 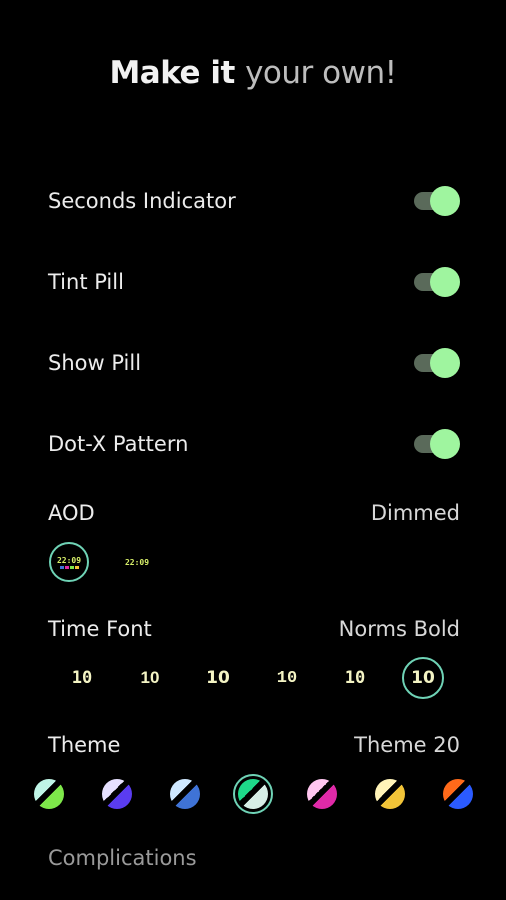 I want to click on font-option-6: 10, so click(x=423, y=678).